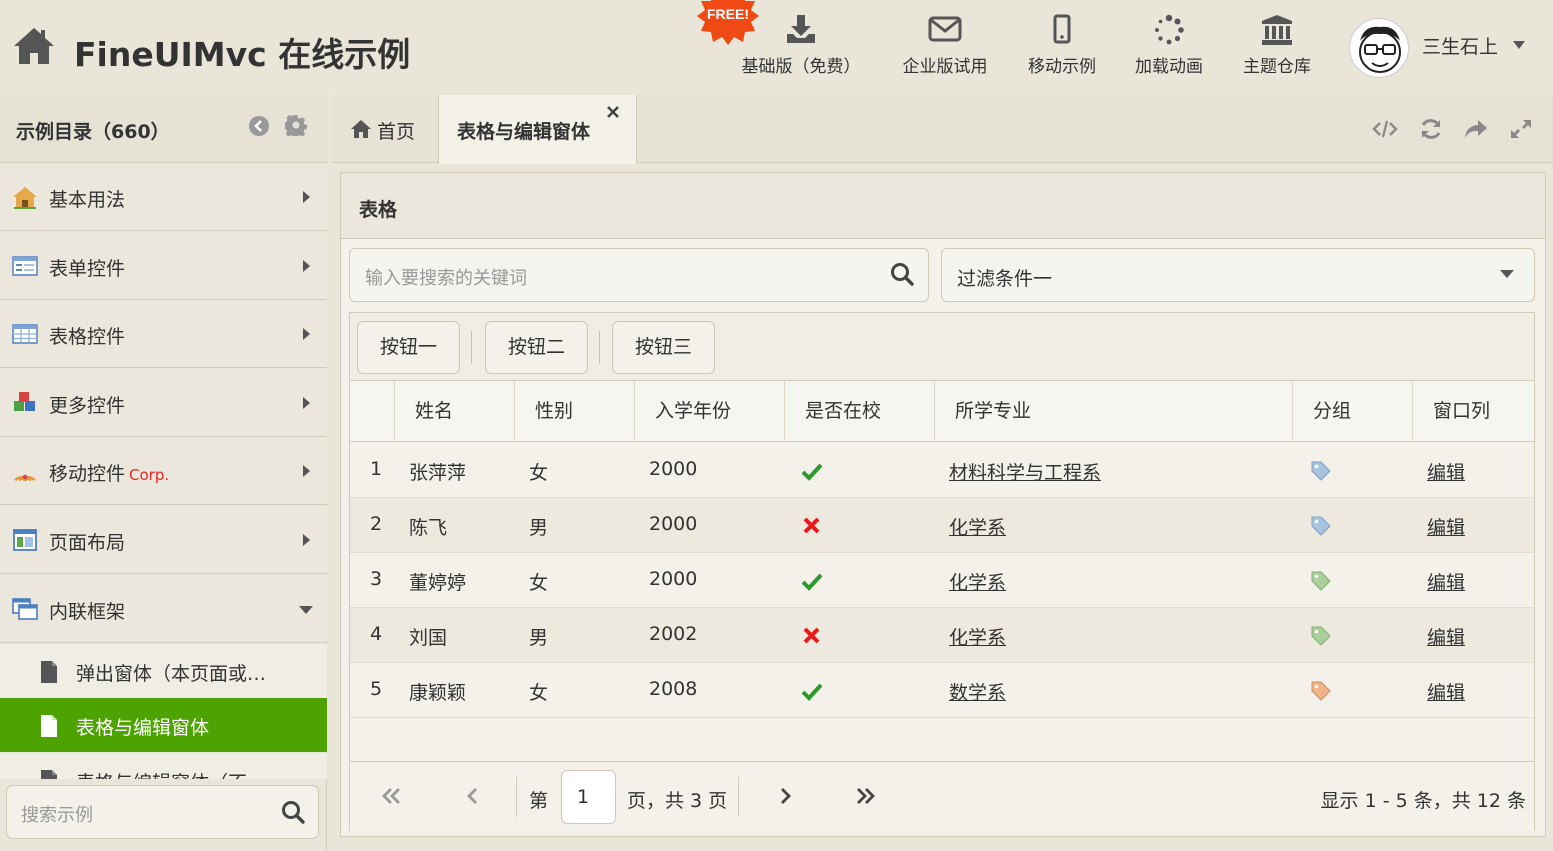  Describe the element at coordinates (801, 29) in the screenshot. I see `download-icon` at that location.